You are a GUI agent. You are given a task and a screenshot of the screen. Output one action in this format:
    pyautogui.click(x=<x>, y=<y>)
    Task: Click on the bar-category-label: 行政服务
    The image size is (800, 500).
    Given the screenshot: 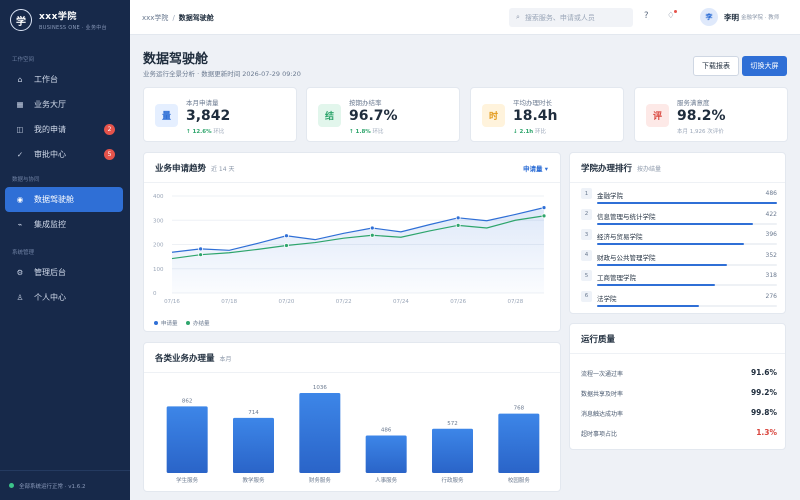 What is the action you would take?
    pyautogui.click(x=452, y=480)
    